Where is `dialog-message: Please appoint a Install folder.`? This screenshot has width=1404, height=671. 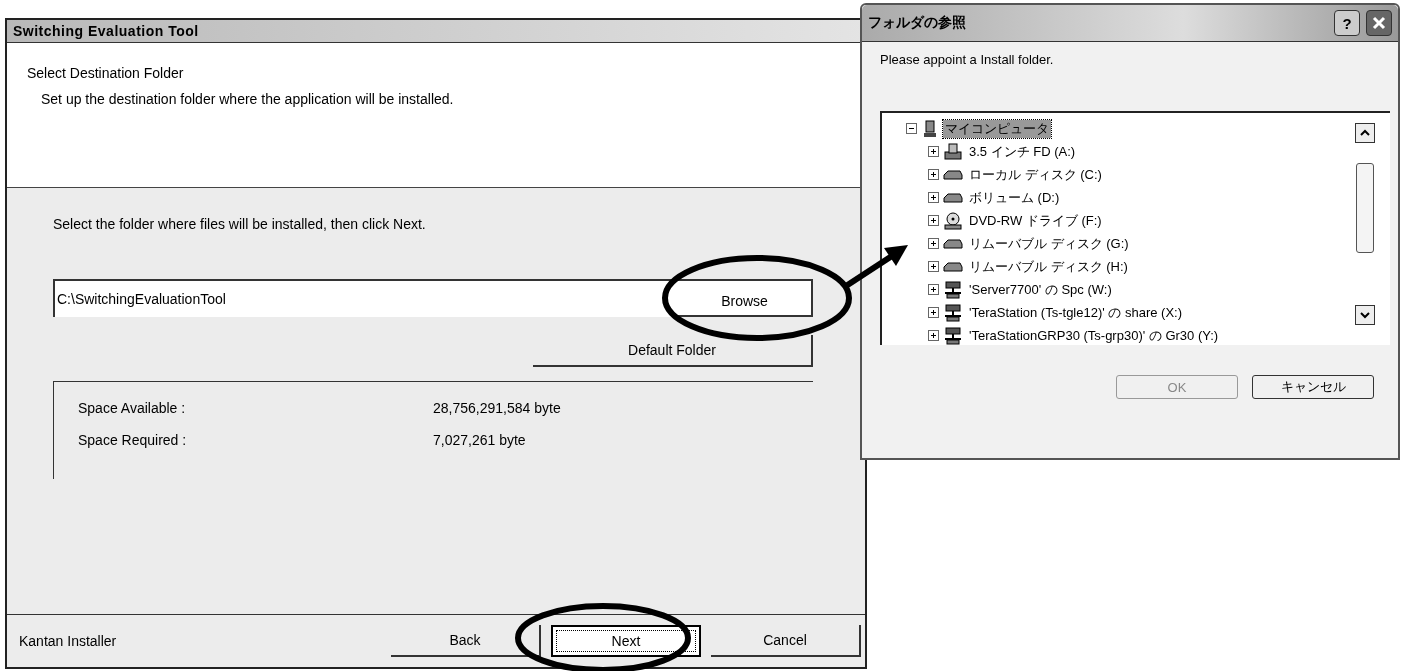 dialog-message: Please appoint a Install folder. is located at coordinates (967, 59).